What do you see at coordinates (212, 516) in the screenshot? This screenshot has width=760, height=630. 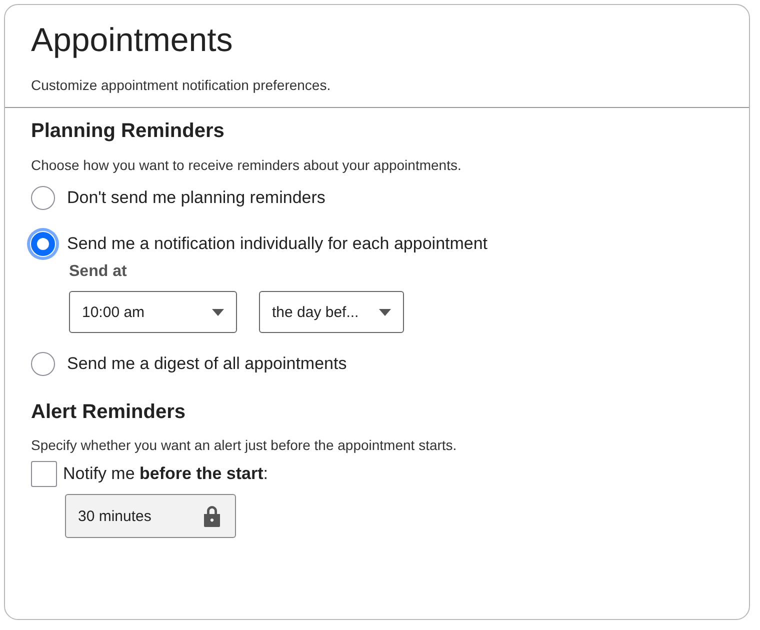 I see `lock-icon` at bounding box center [212, 516].